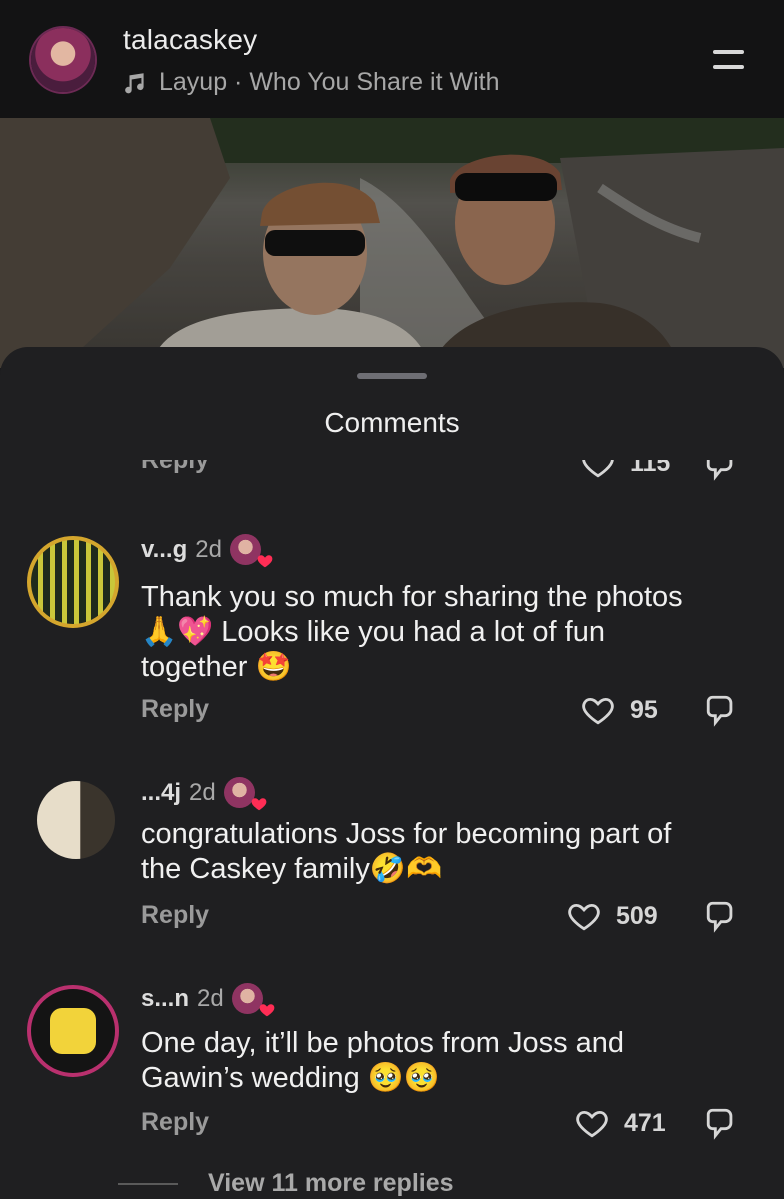  I want to click on sheet-drag-handle, so click(392, 376).